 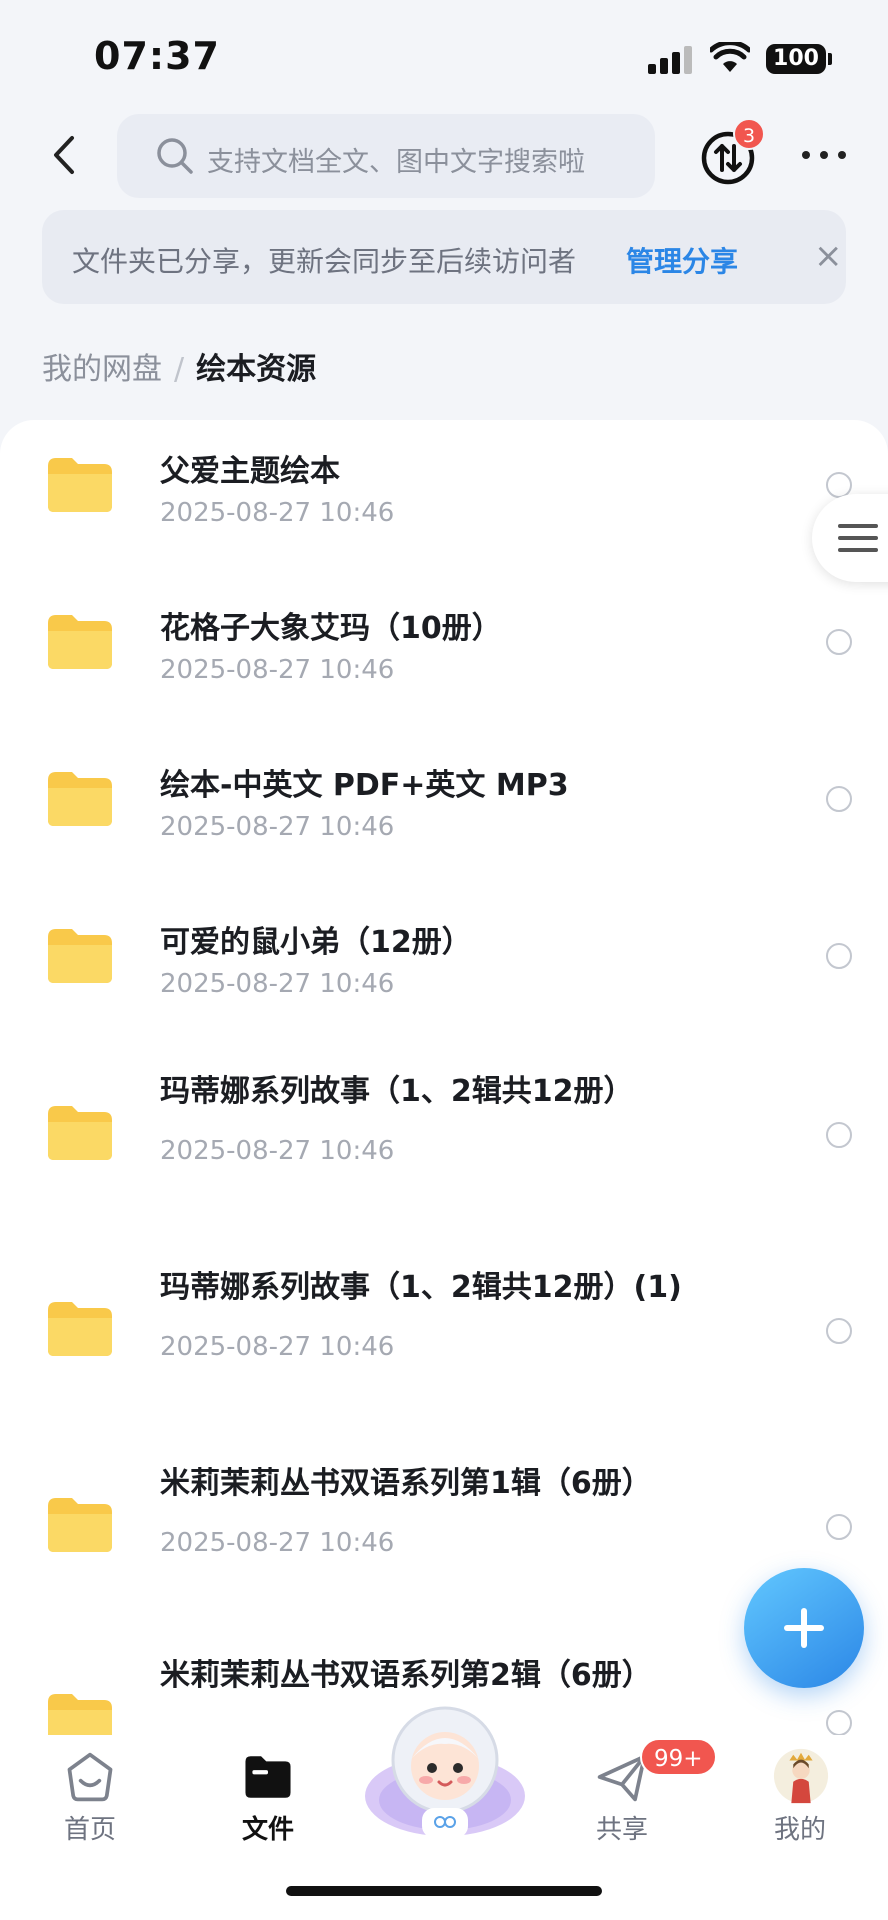 What do you see at coordinates (678, 1757) in the screenshot?
I see `share-badge: 99+` at bounding box center [678, 1757].